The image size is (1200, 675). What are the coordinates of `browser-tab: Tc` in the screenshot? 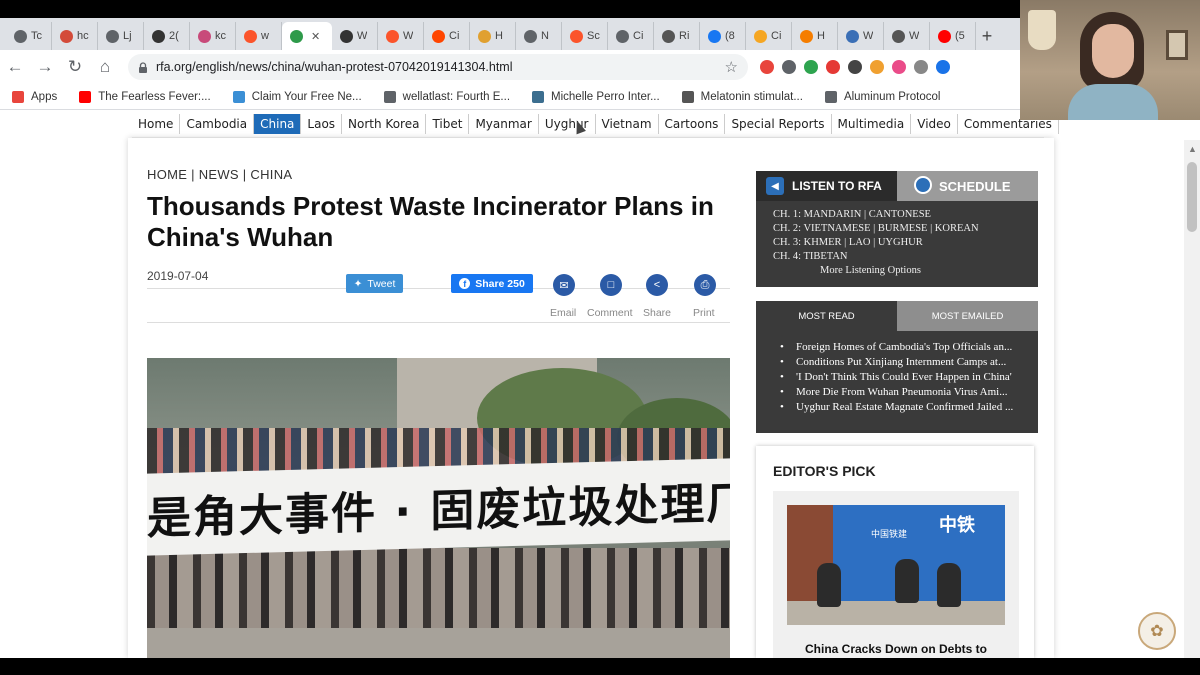 It's located at (29, 36).